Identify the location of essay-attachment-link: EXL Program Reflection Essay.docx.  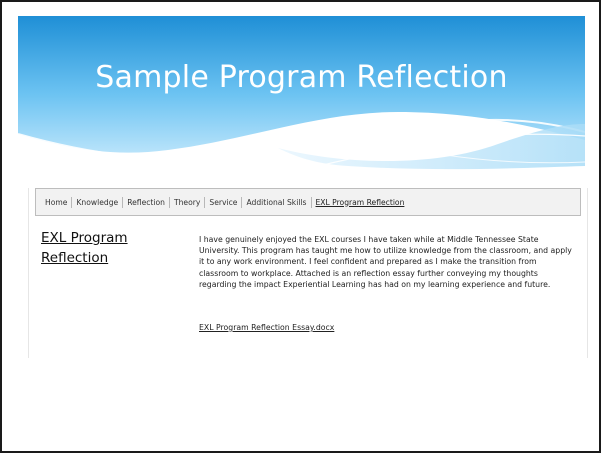
(266, 327).